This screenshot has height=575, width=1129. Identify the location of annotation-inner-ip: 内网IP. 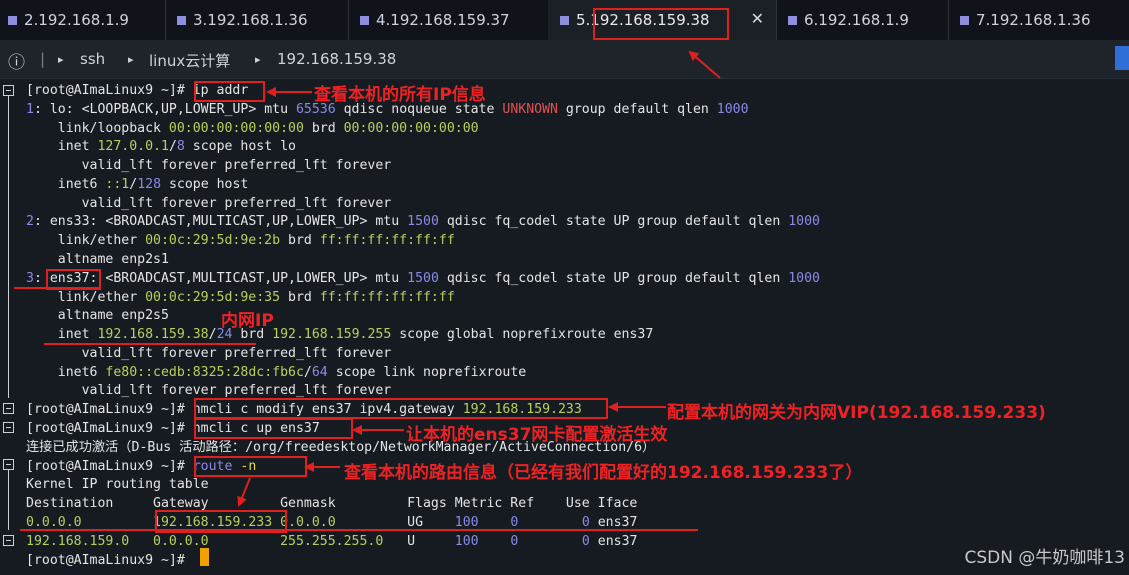
(247, 321).